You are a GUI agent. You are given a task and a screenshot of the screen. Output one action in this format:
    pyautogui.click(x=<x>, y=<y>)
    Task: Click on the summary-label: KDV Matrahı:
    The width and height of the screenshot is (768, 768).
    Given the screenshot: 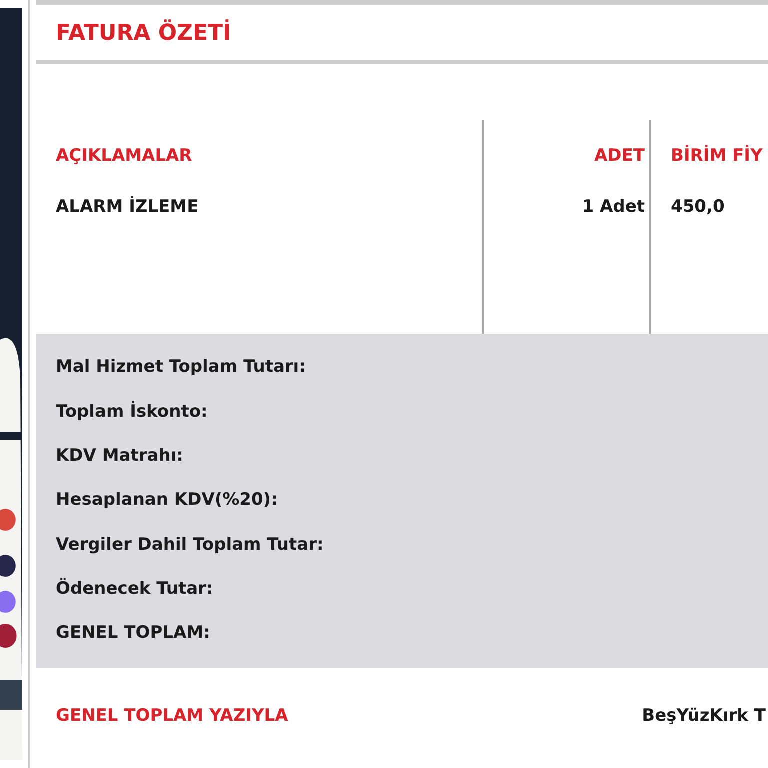 What is the action you would take?
    pyautogui.click(x=120, y=456)
    